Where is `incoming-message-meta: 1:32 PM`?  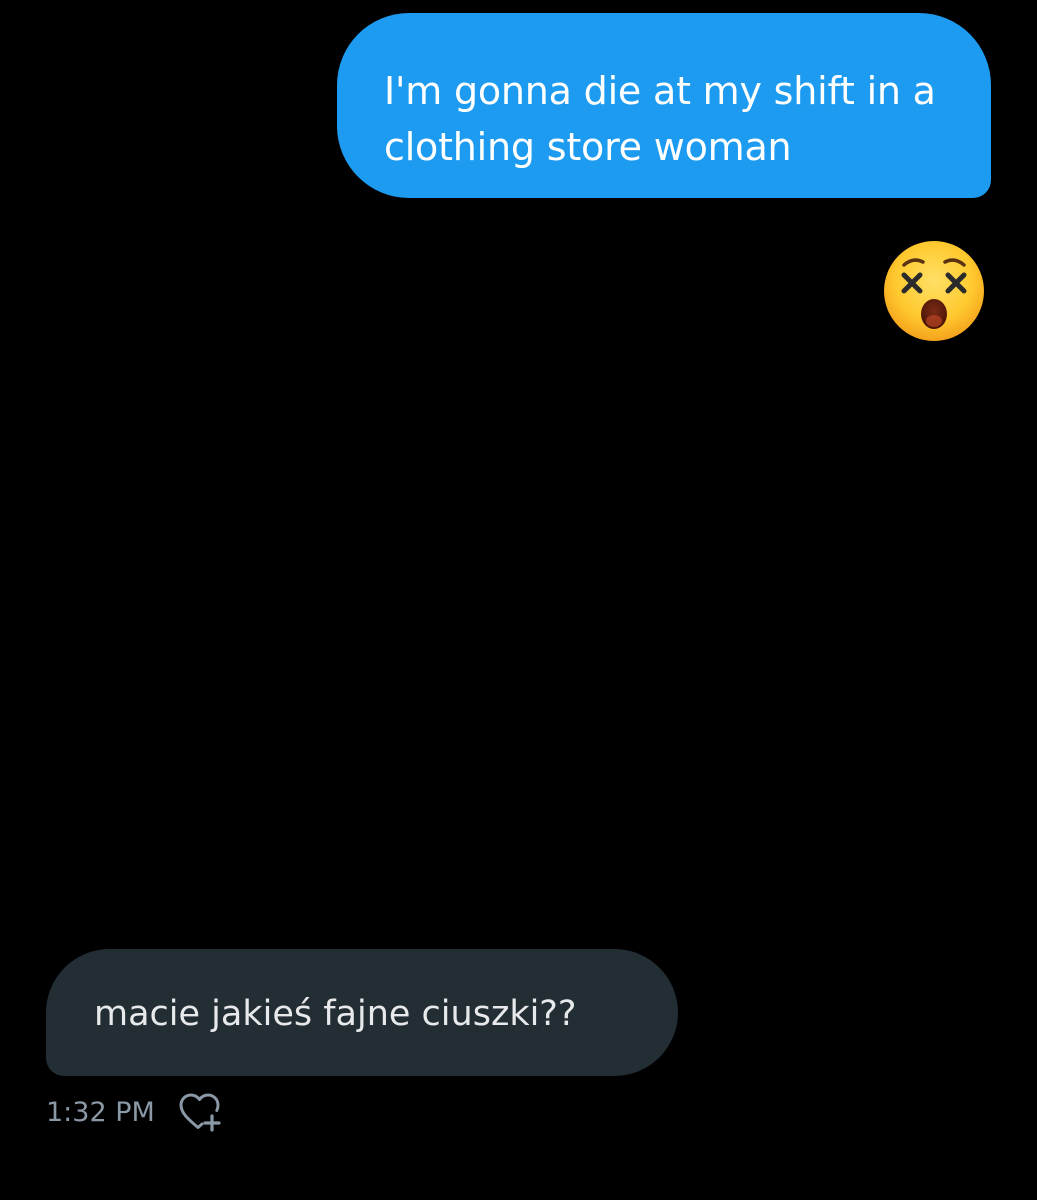 incoming-message-meta: 1:32 PM is located at coordinates (135, 1112).